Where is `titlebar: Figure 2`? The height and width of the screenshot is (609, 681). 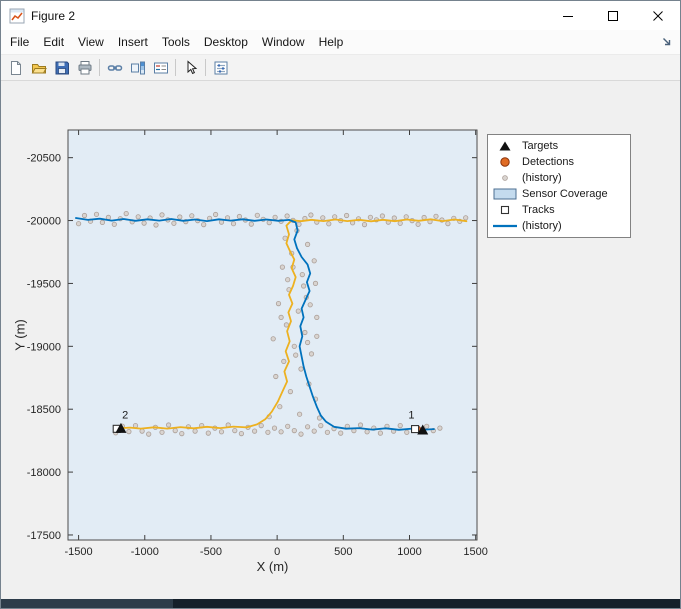
titlebar: Figure 2 is located at coordinates (340, 15).